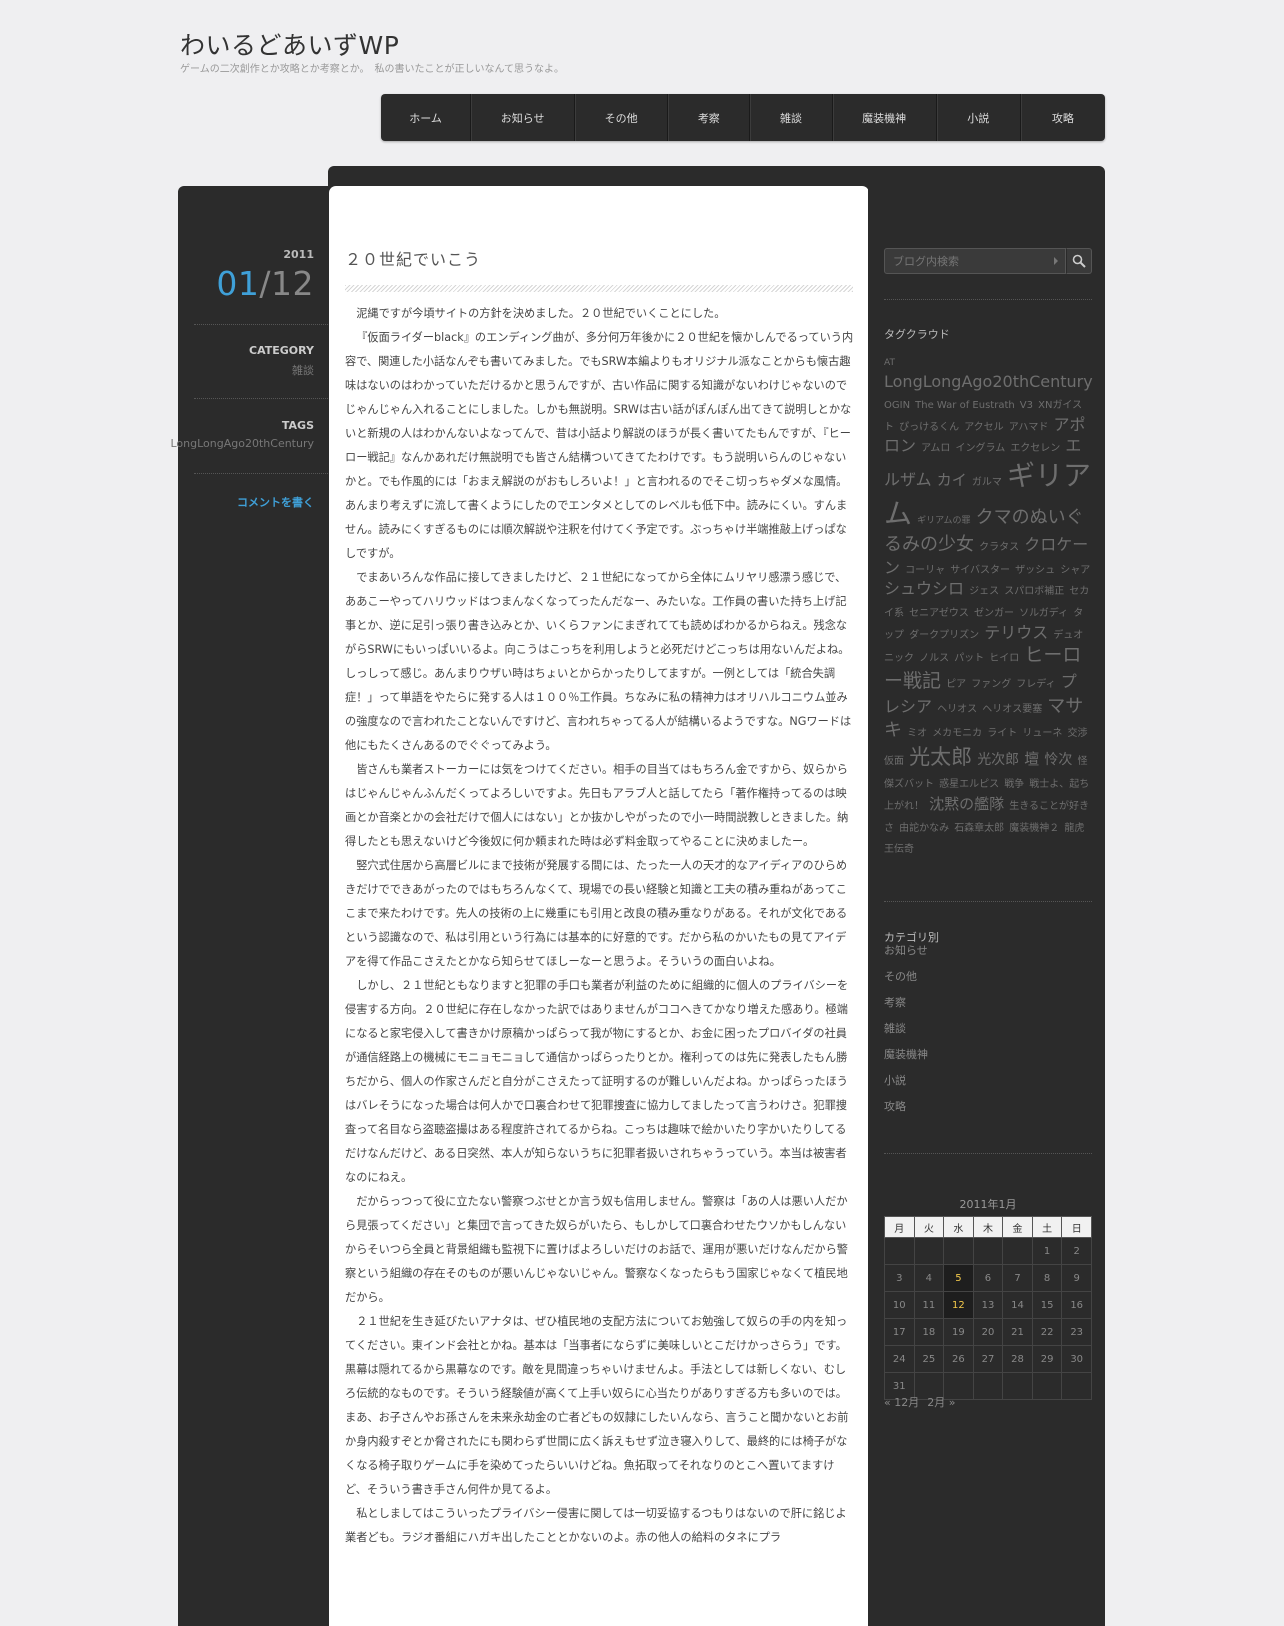  Describe the element at coordinates (1035, 448) in the screenshot. I see `tag-link: エクセレン` at that location.